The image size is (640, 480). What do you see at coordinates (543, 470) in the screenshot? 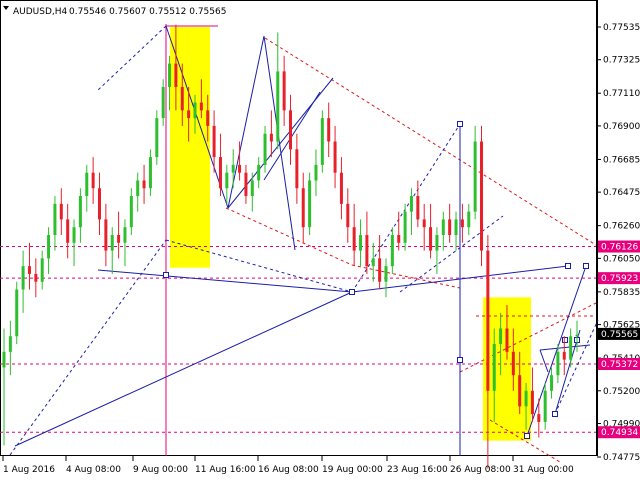
I see `x-tick-label: 31 Aug 00:00` at bounding box center [543, 470].